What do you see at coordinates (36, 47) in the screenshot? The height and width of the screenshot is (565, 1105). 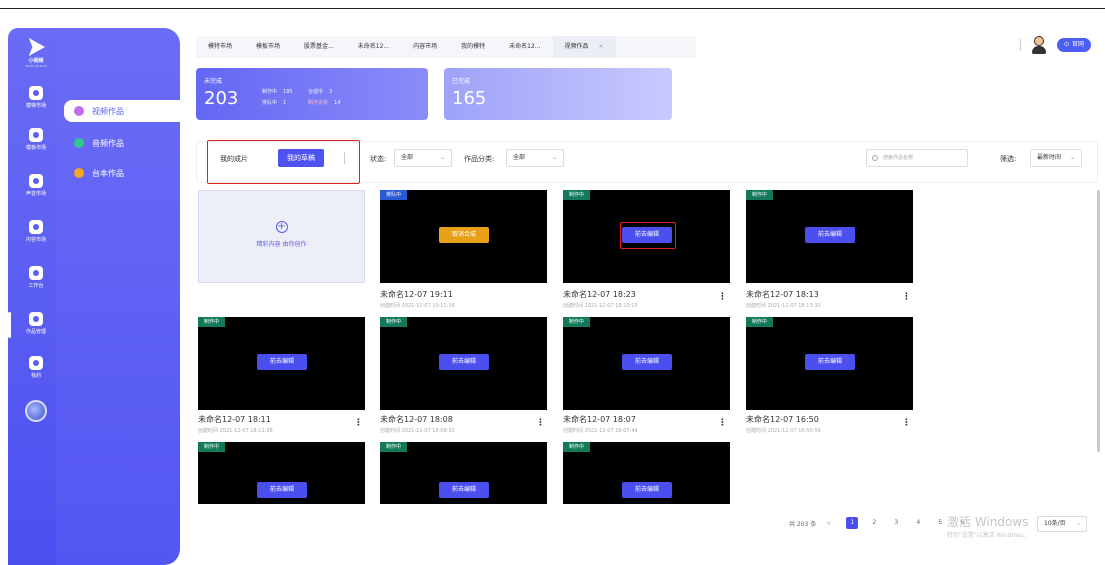 I see `logo-icon` at bounding box center [36, 47].